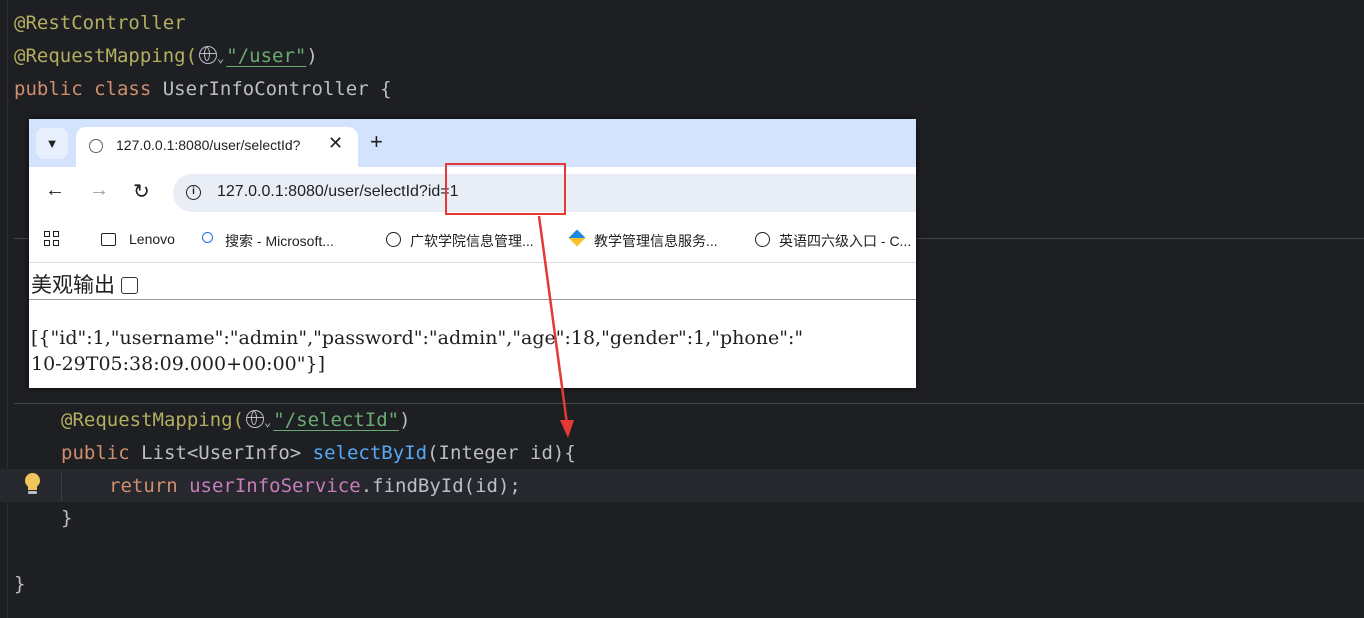 Image resolution: width=1364 pixels, height=618 pixels. I want to click on code-line-6: return userInfoService.findById(id);, so click(315, 486).